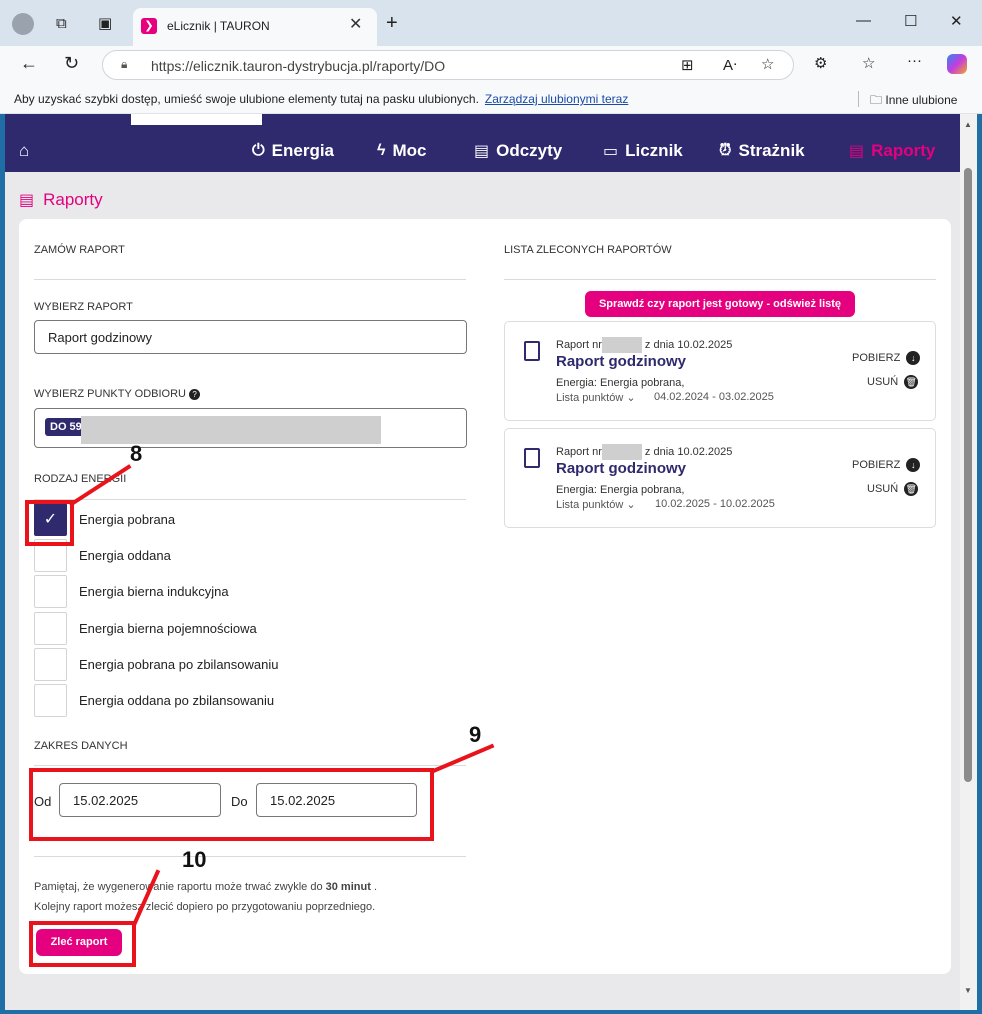  Describe the element at coordinates (81, 746) in the screenshot. I see `date-range-label: ZAKRES DANYCH` at that location.